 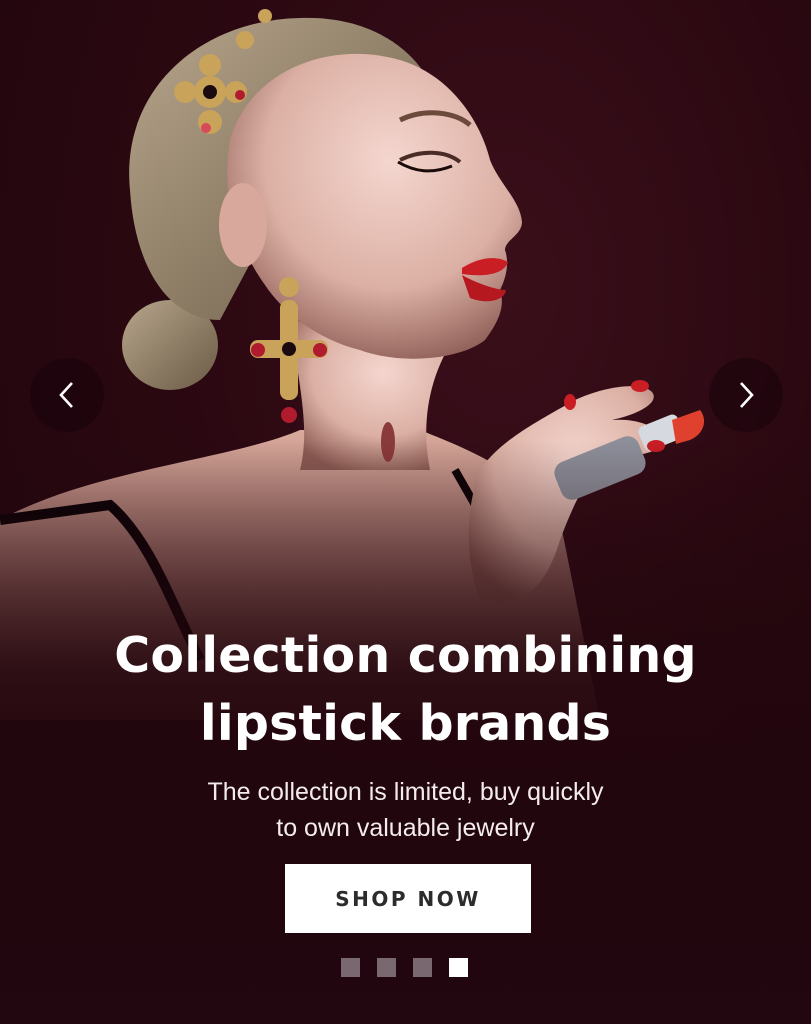 I want to click on chevron-left-icon, so click(x=66, y=395).